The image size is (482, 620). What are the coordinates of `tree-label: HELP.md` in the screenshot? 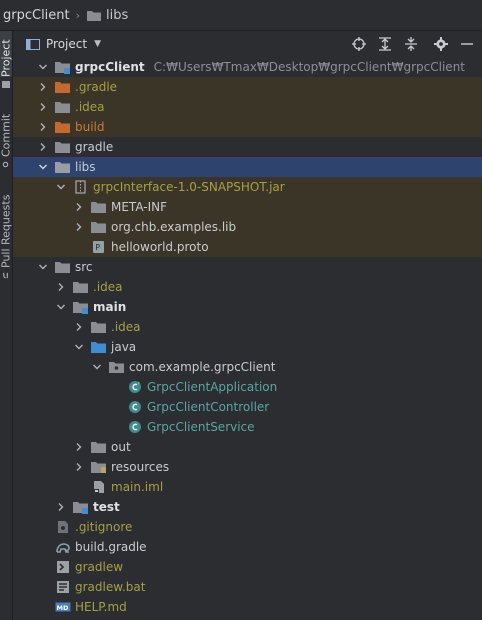 It's located at (101, 607).